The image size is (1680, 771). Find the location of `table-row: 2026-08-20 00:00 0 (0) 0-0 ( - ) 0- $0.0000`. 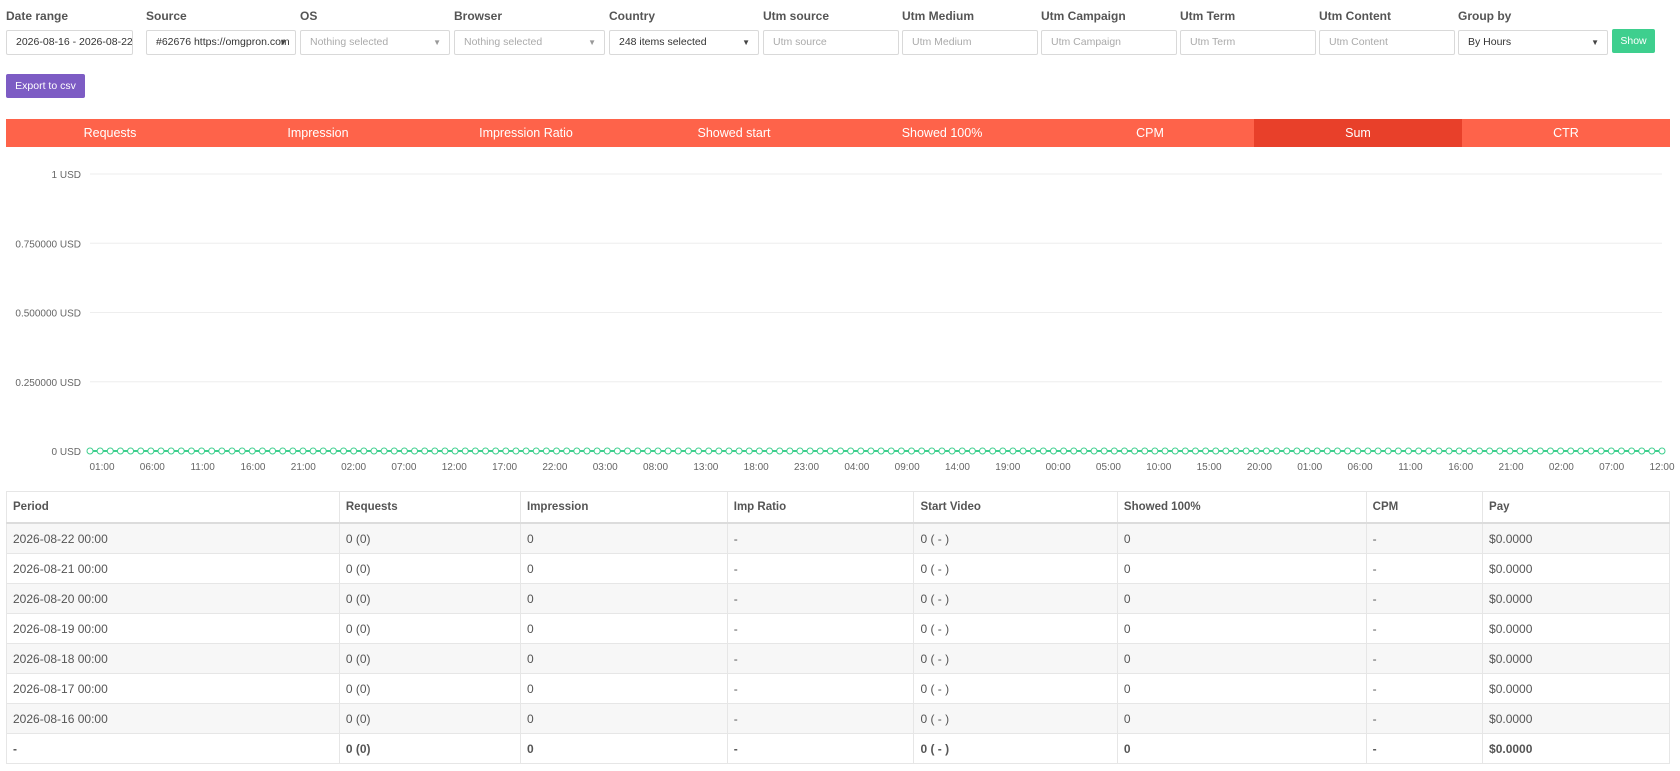

table-row: 2026-08-20 00:00 0 (0) 0-0 ( - ) 0- $0.0000 is located at coordinates (838, 598).